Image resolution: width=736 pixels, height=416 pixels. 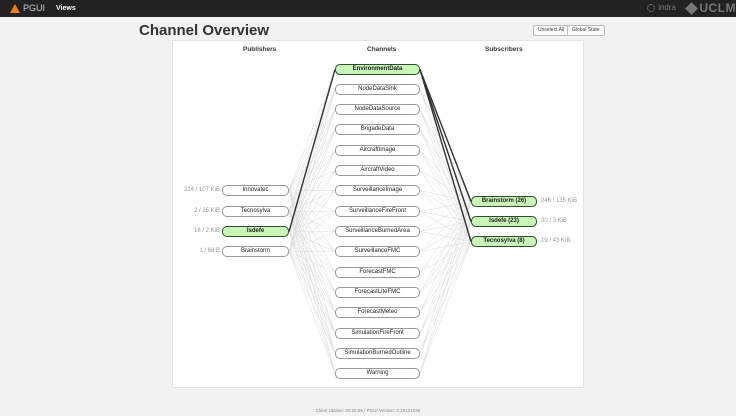 What do you see at coordinates (559, 201) in the screenshot?
I see `subscriber-size: 246 / 135 KiB` at bounding box center [559, 201].